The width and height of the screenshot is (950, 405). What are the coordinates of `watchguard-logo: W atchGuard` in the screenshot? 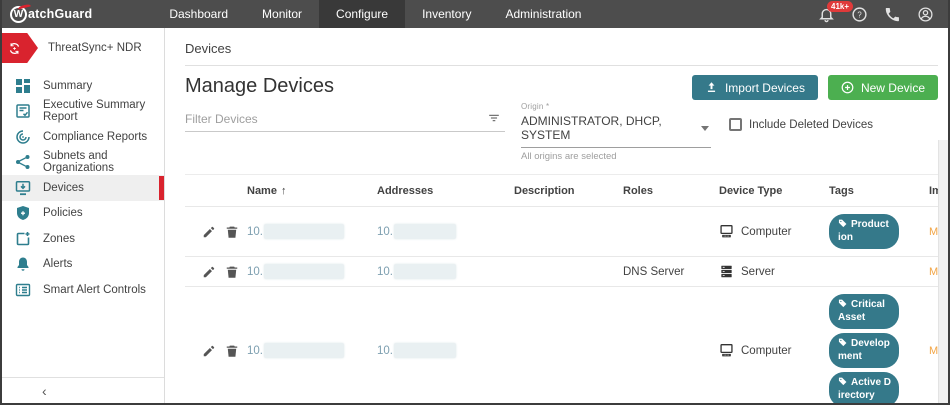 It's located at (51, 13).